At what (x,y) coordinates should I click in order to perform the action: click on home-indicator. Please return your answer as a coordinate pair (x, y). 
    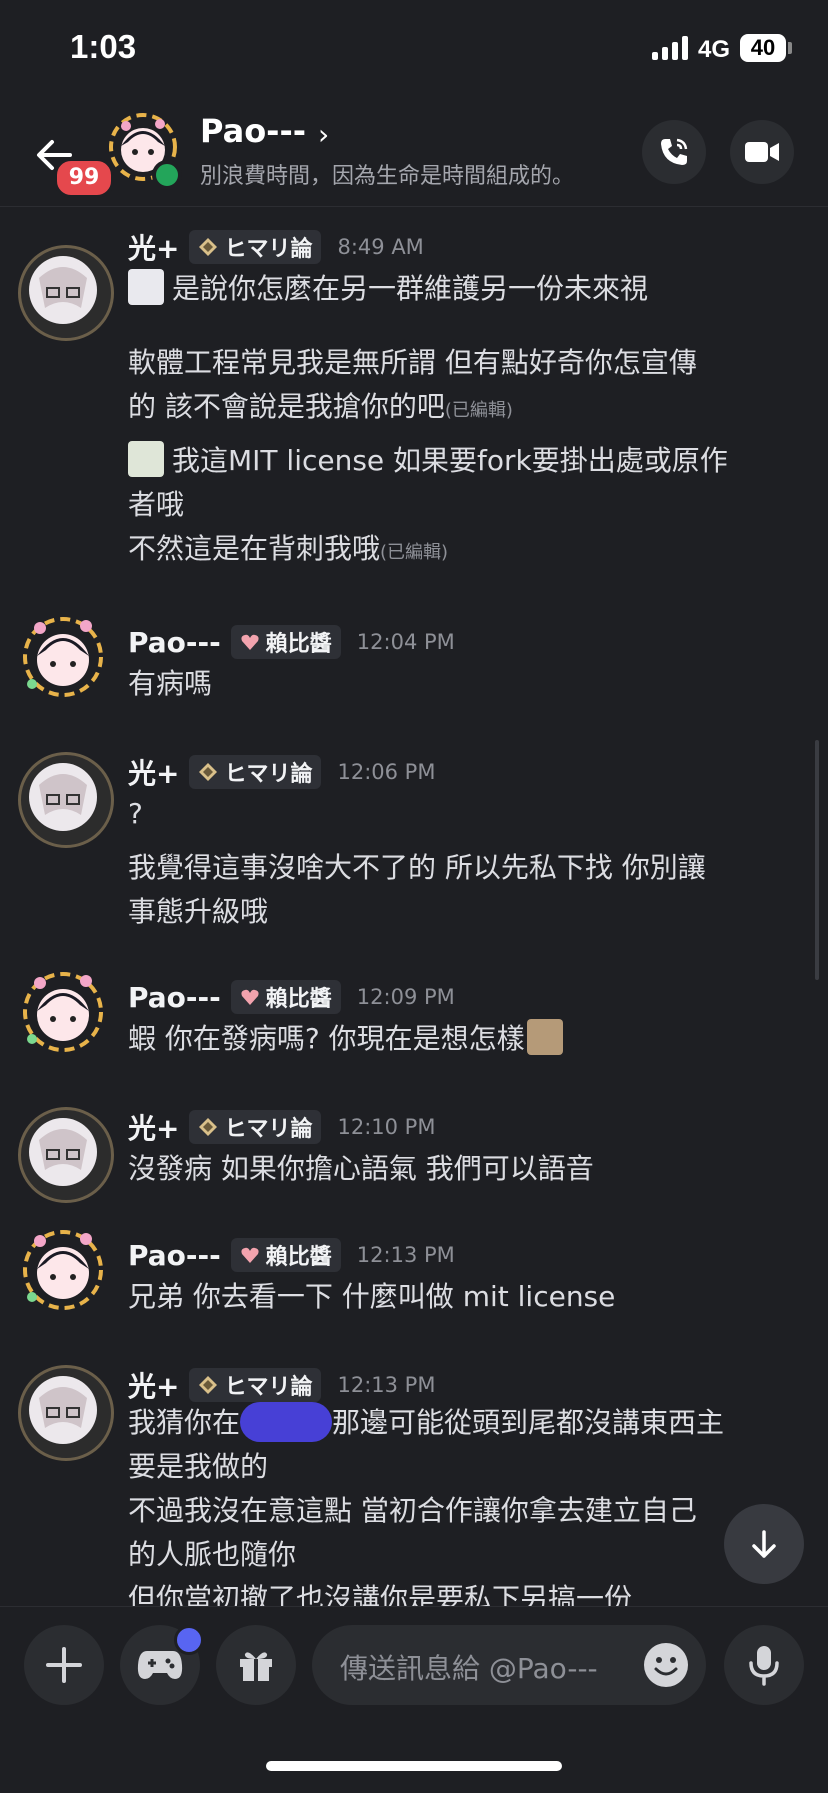
    Looking at the image, I should click on (414, 1766).